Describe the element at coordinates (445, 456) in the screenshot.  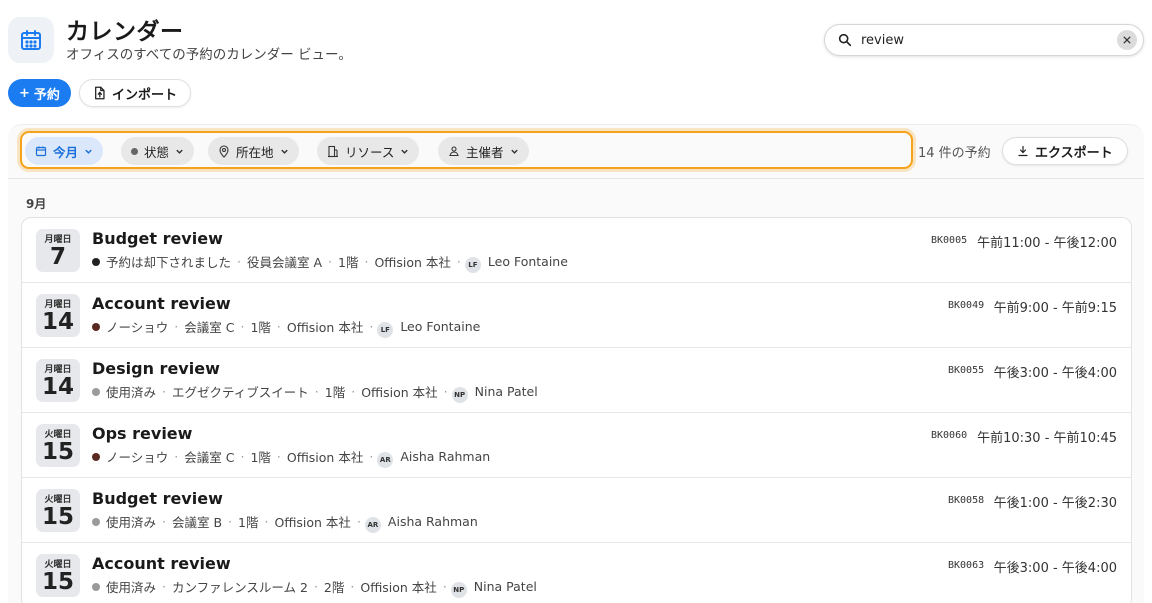
I see `organizer-name: Aisha Rahman` at that location.